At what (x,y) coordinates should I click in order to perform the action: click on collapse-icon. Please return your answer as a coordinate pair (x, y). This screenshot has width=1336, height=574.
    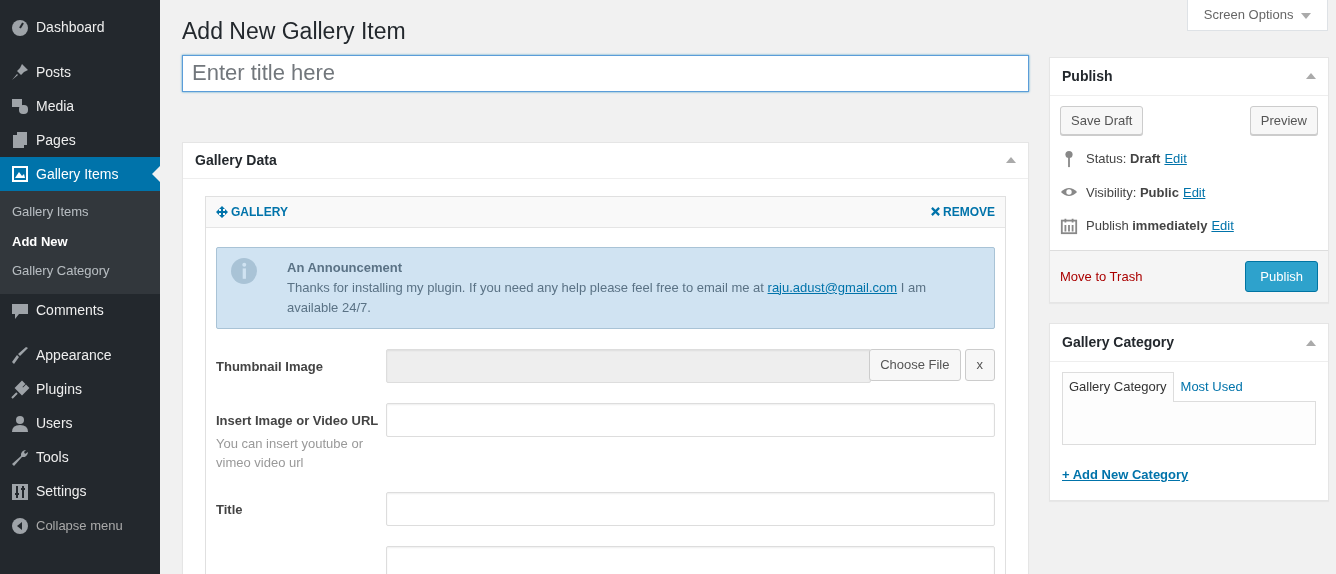
    Looking at the image, I should click on (20, 525).